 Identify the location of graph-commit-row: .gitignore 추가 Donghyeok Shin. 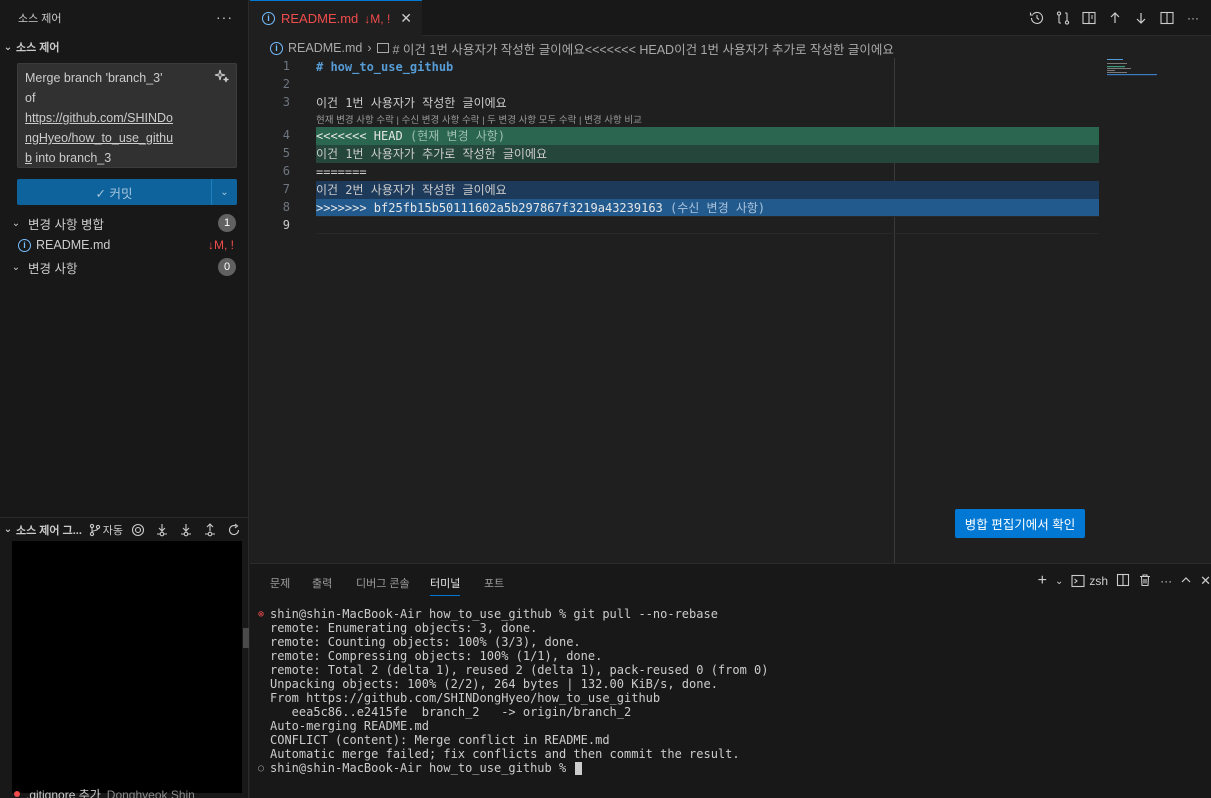
(110, 792).